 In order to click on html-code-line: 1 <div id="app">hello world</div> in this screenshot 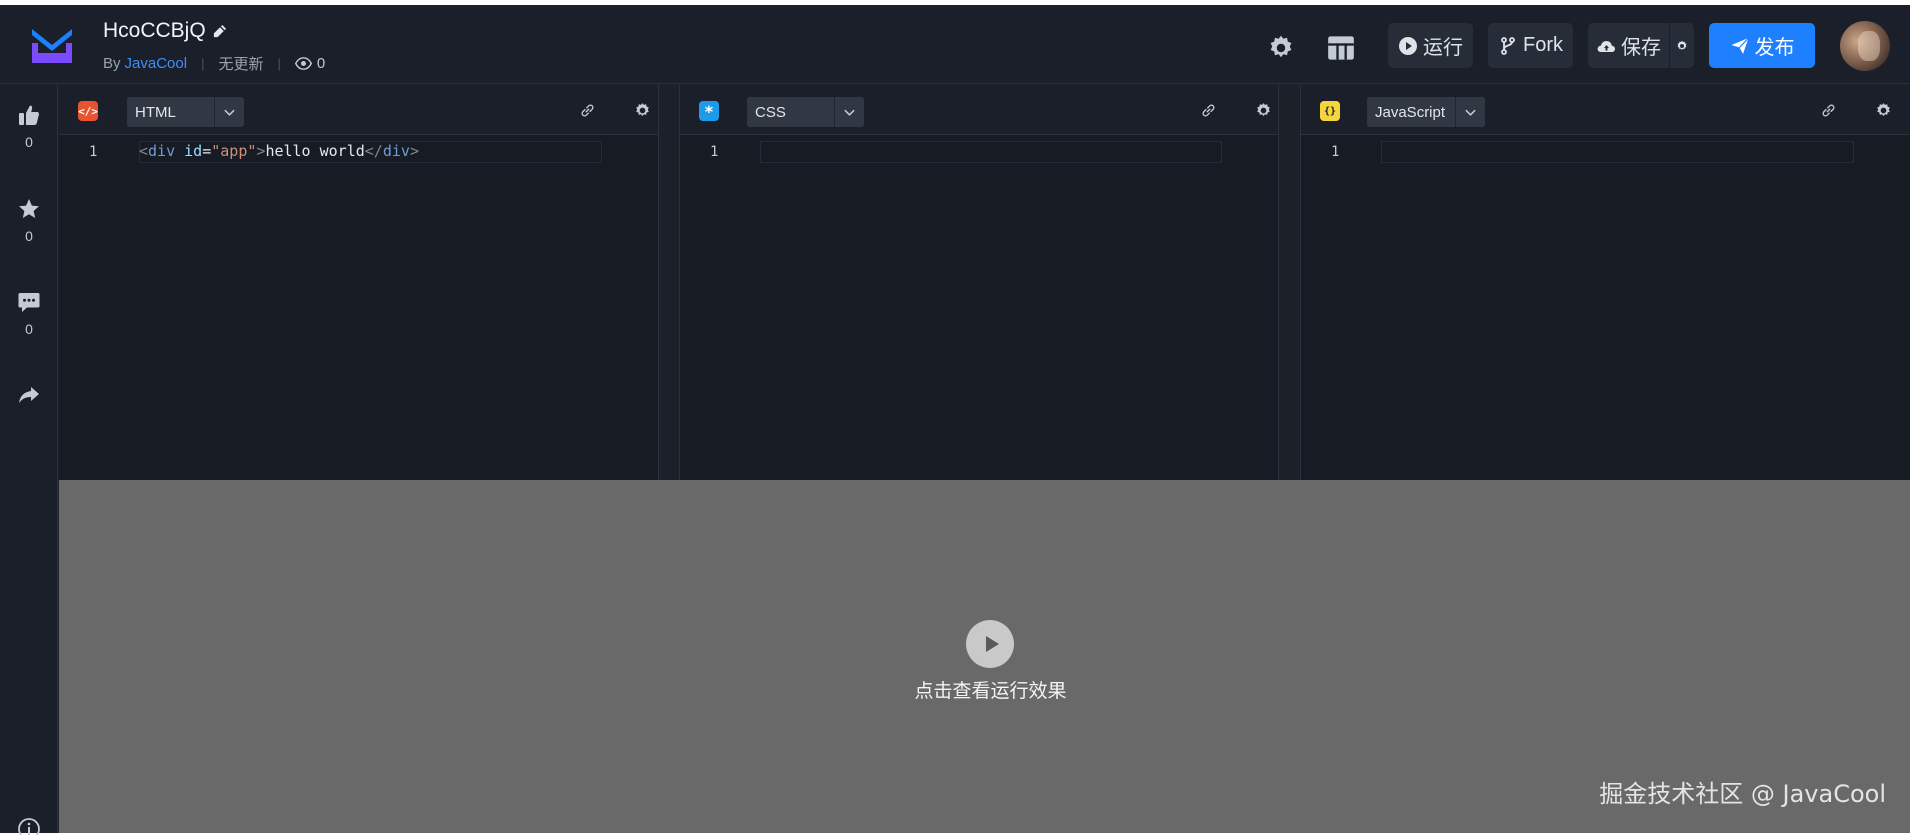, I will do `click(358, 152)`.